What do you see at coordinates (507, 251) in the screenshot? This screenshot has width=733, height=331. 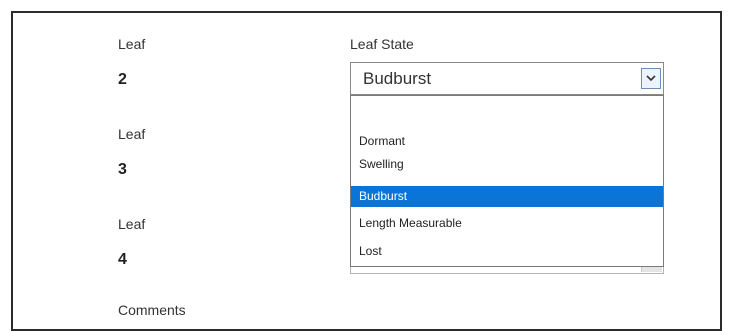 I see `option-lost: Lost` at bounding box center [507, 251].